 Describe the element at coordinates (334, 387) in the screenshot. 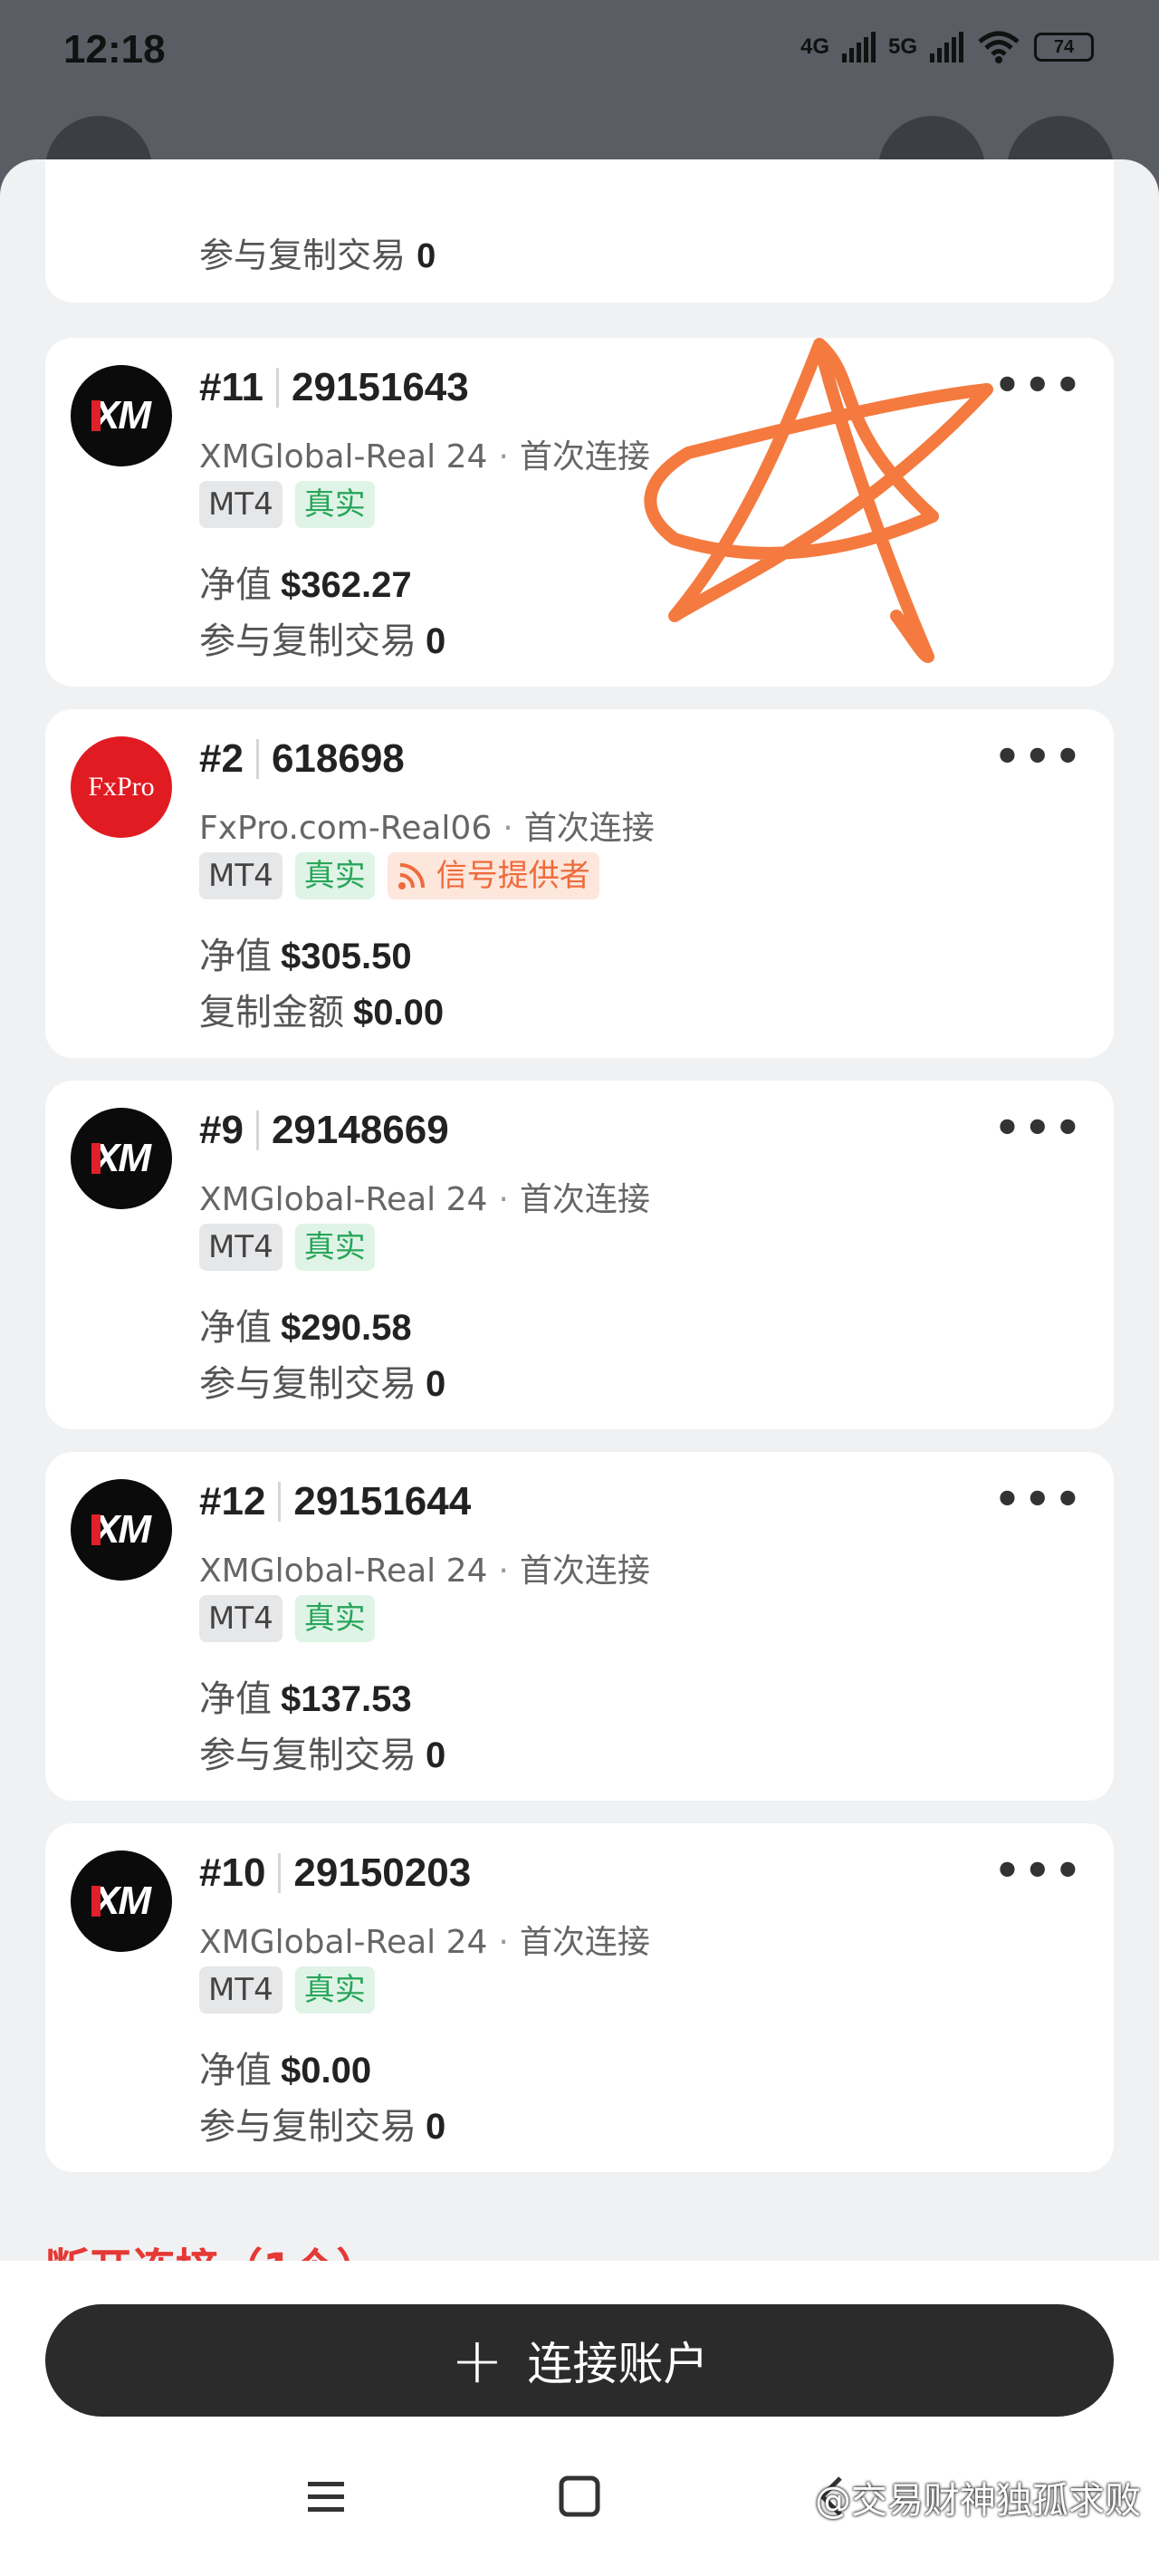

I see `account-title: #11 29151643` at that location.